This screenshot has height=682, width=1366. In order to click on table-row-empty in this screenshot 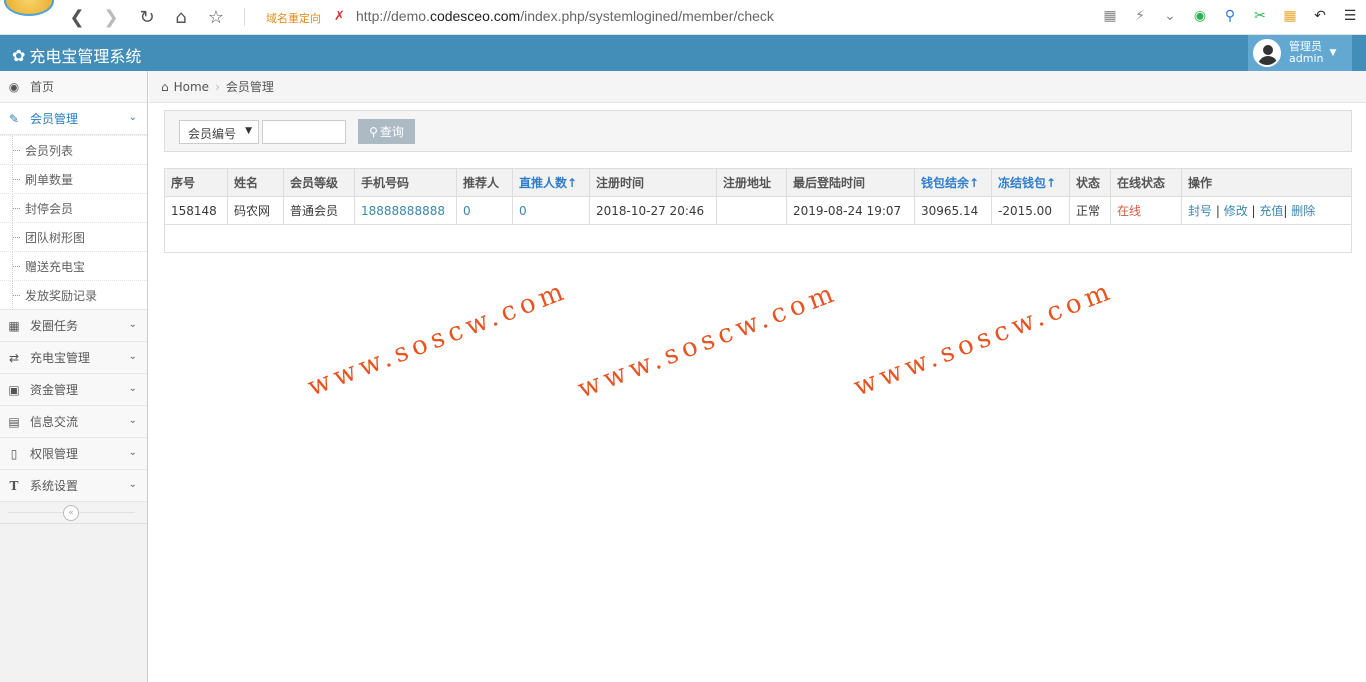, I will do `click(758, 238)`.